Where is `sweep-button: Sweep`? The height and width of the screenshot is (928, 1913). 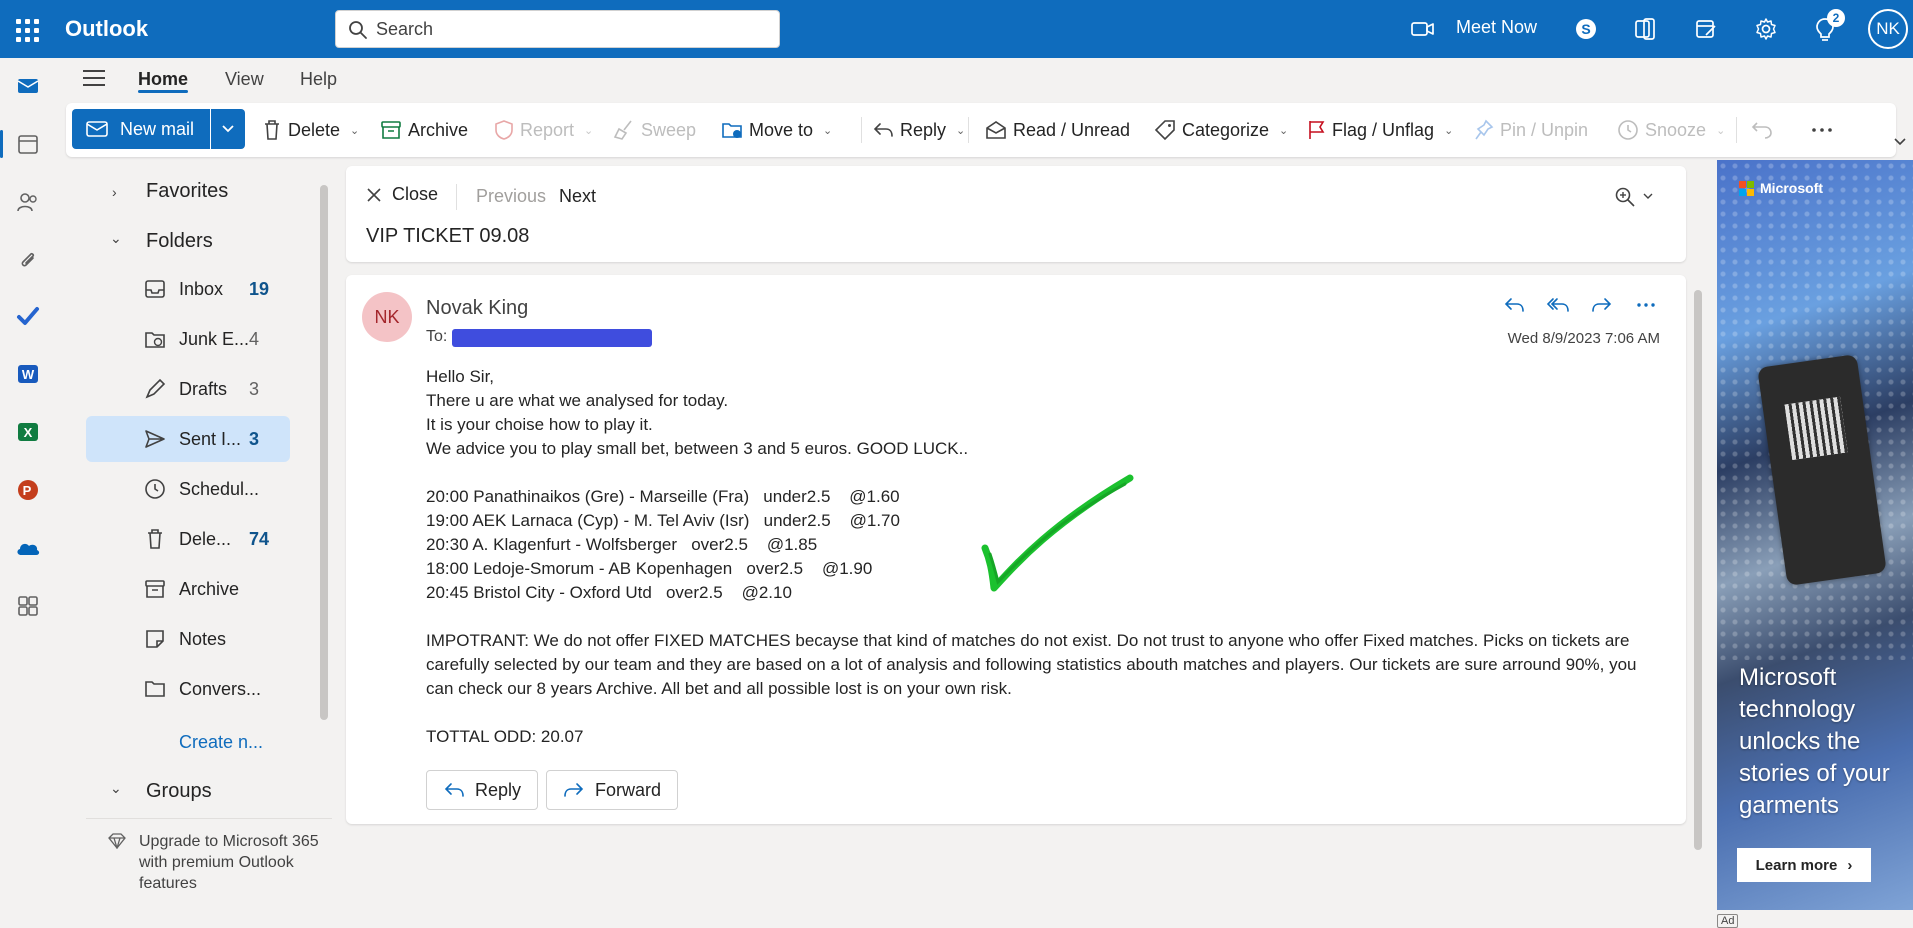 sweep-button: Sweep is located at coordinates (654, 130).